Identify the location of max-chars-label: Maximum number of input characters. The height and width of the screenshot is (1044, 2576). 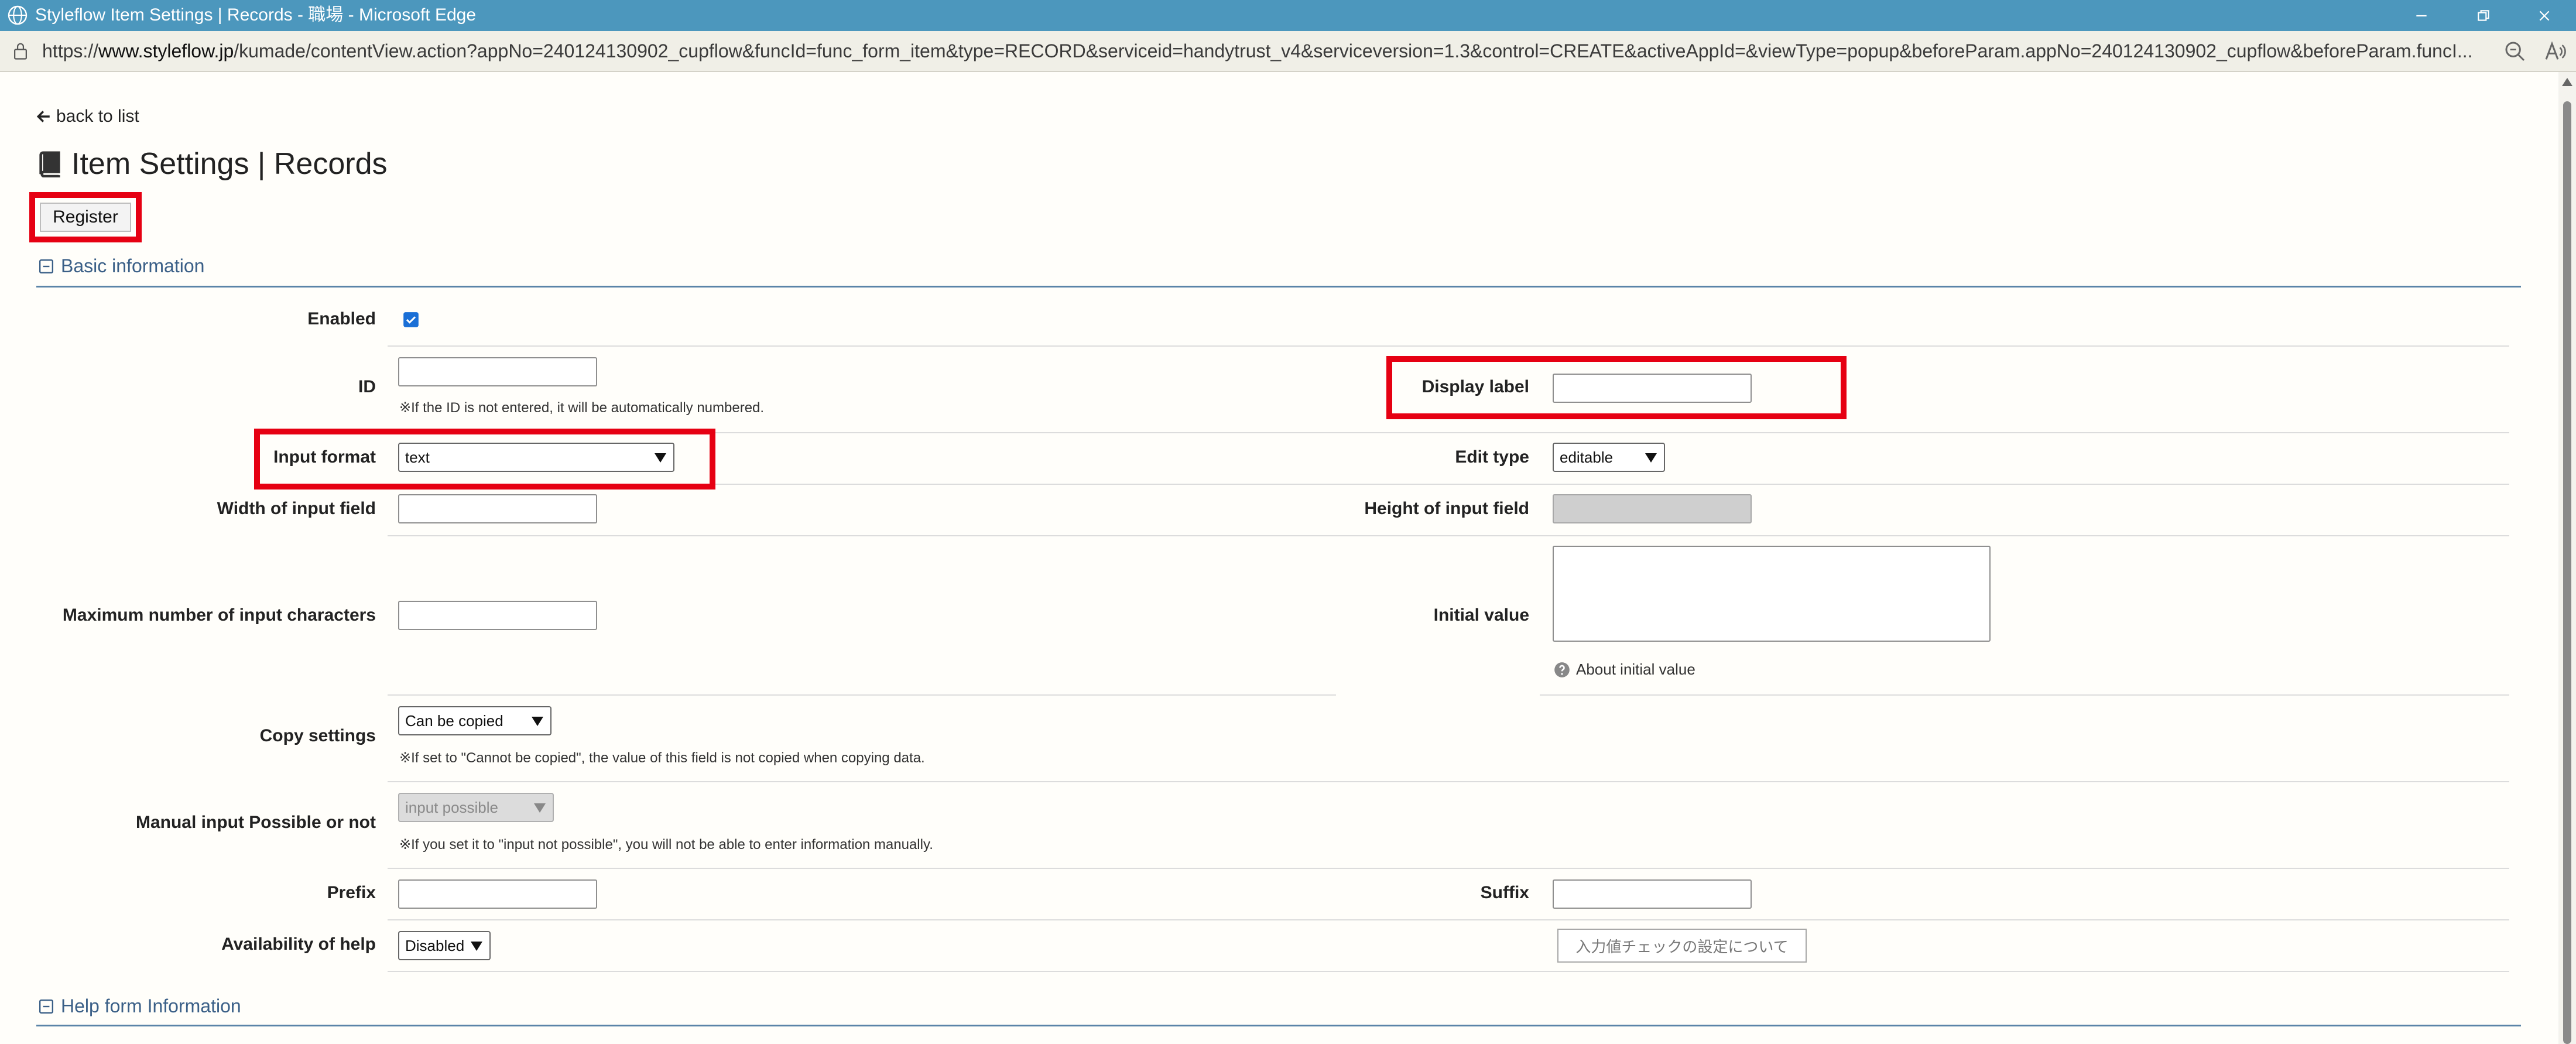
(219, 615).